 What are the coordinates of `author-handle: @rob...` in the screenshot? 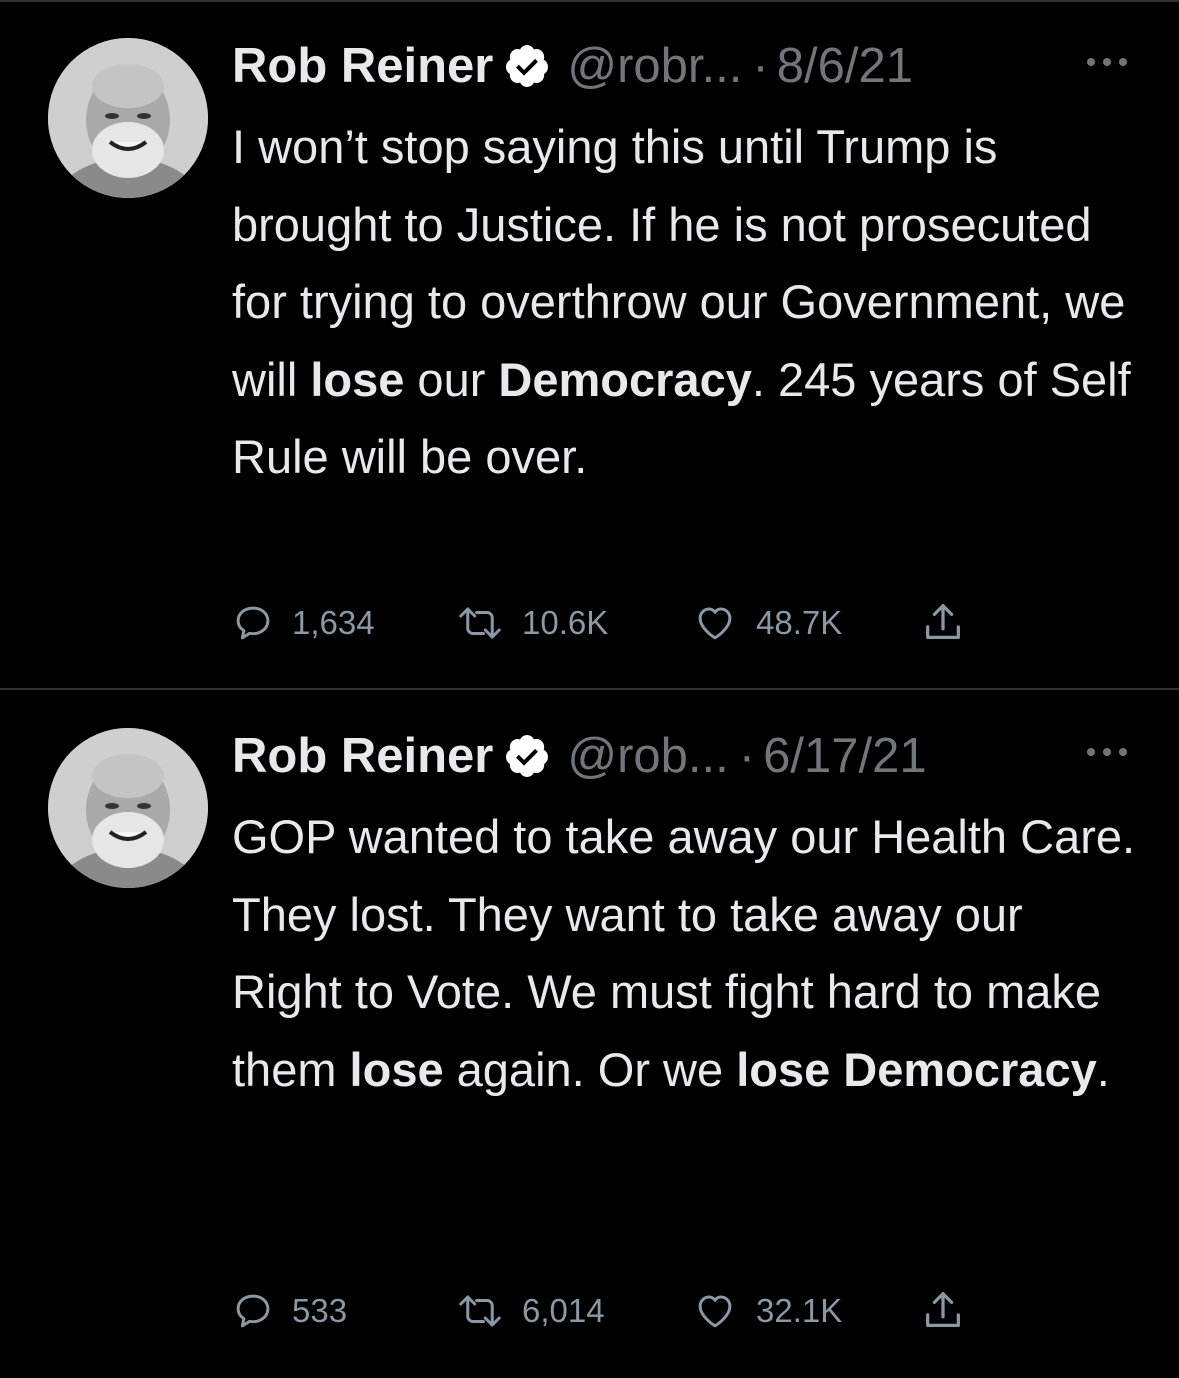 It's located at (647, 756).